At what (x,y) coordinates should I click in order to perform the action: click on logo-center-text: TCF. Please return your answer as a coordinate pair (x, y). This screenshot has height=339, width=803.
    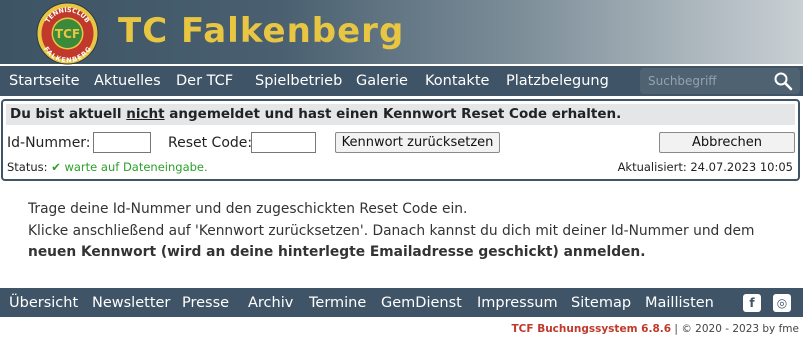
    Looking at the image, I should click on (67, 34).